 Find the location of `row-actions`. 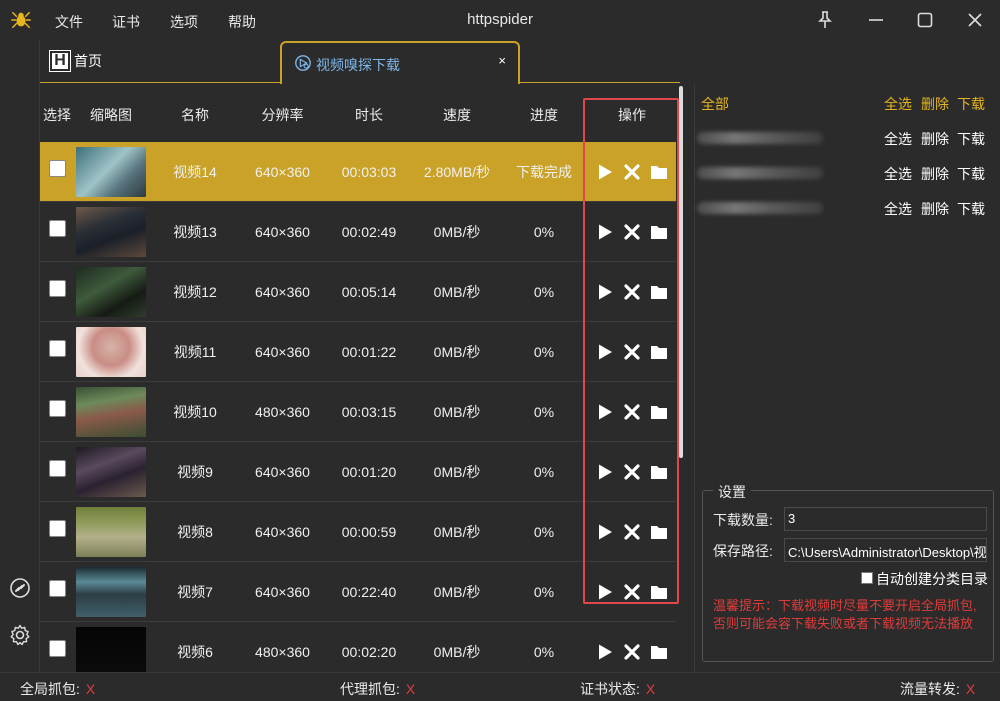

row-actions is located at coordinates (631, 532).